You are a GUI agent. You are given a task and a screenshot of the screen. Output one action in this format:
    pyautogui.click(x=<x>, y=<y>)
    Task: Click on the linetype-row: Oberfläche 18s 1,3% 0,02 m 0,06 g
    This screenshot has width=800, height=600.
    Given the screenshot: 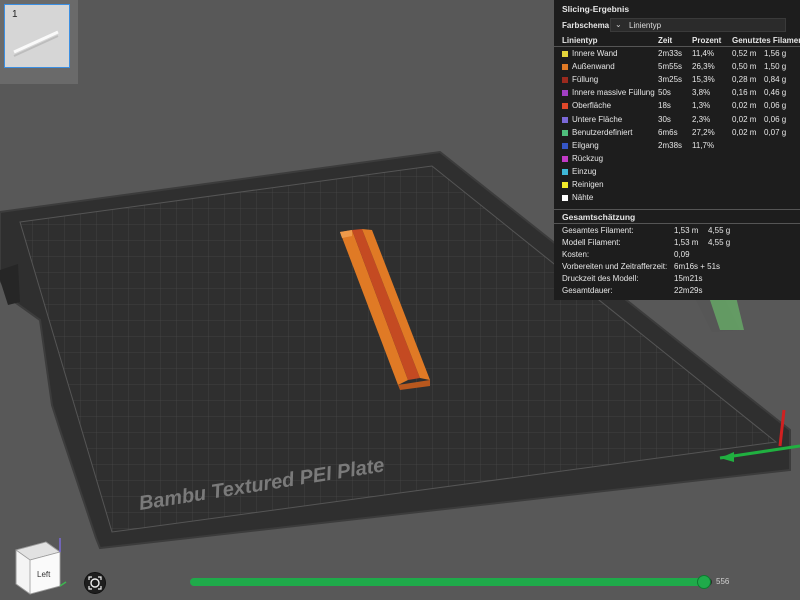 What is the action you would take?
    pyautogui.click(x=677, y=107)
    